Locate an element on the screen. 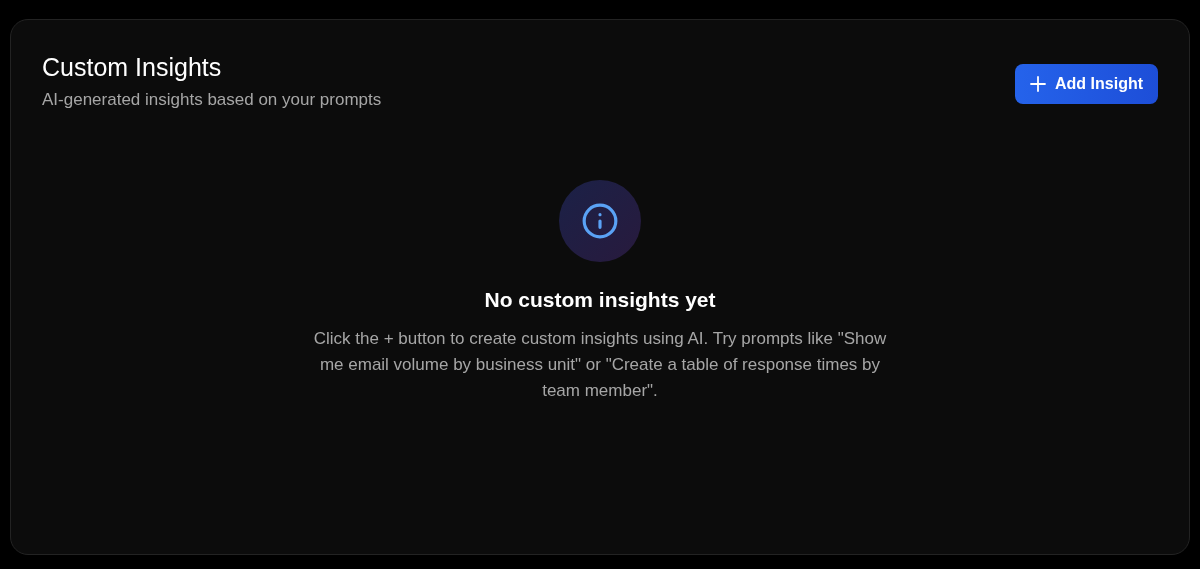 This screenshot has width=1200, height=569. card-title: Custom Insights is located at coordinates (132, 68).